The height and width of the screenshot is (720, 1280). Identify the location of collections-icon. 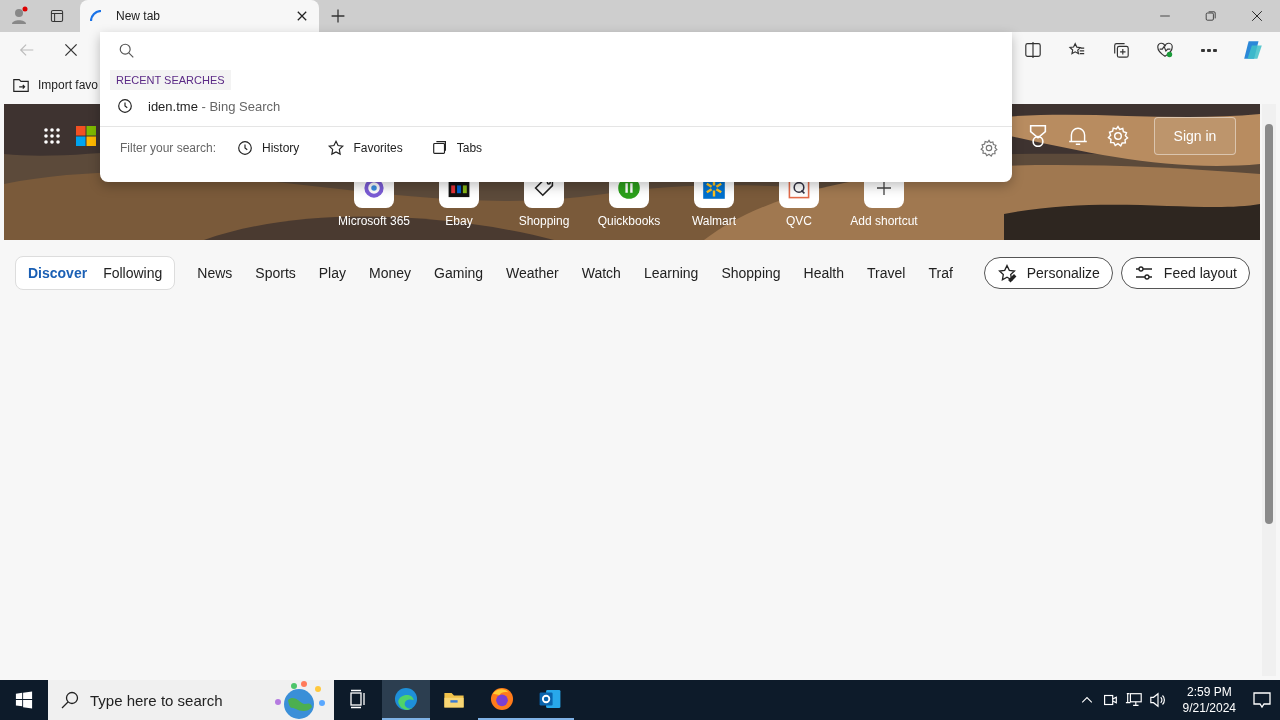
(1121, 50).